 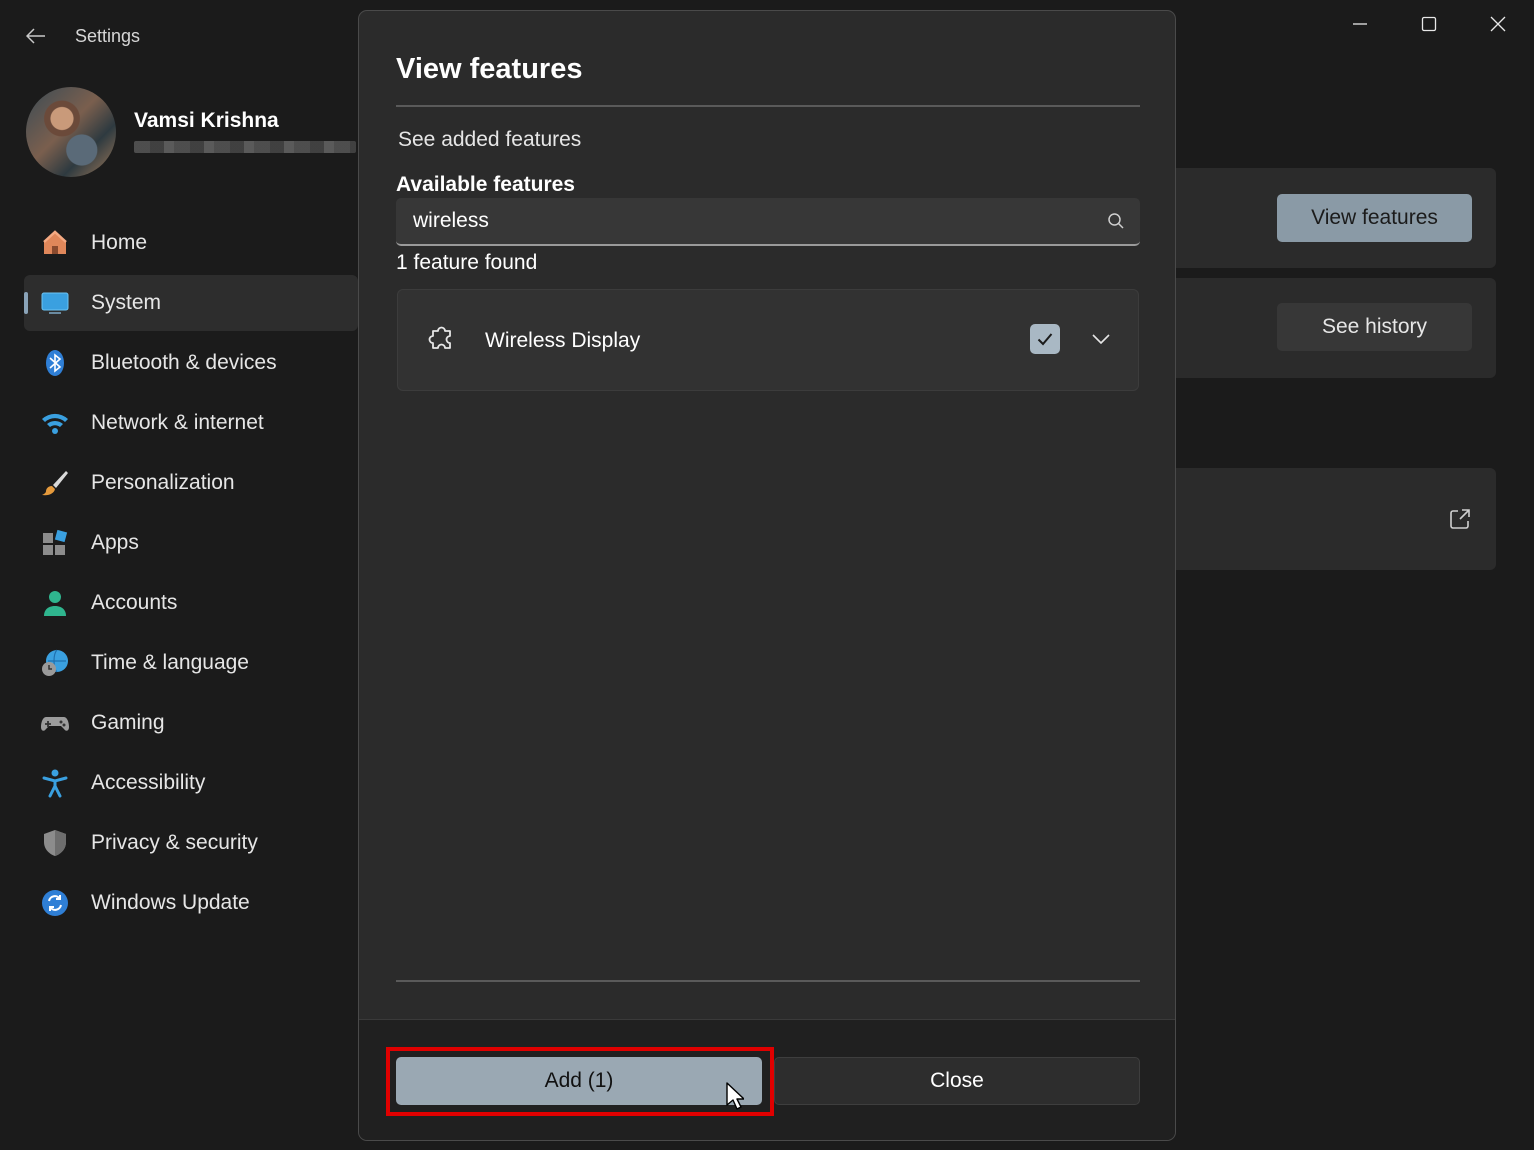 What do you see at coordinates (170, 662) in the screenshot?
I see `sidebar-item-label: Time & language` at bounding box center [170, 662].